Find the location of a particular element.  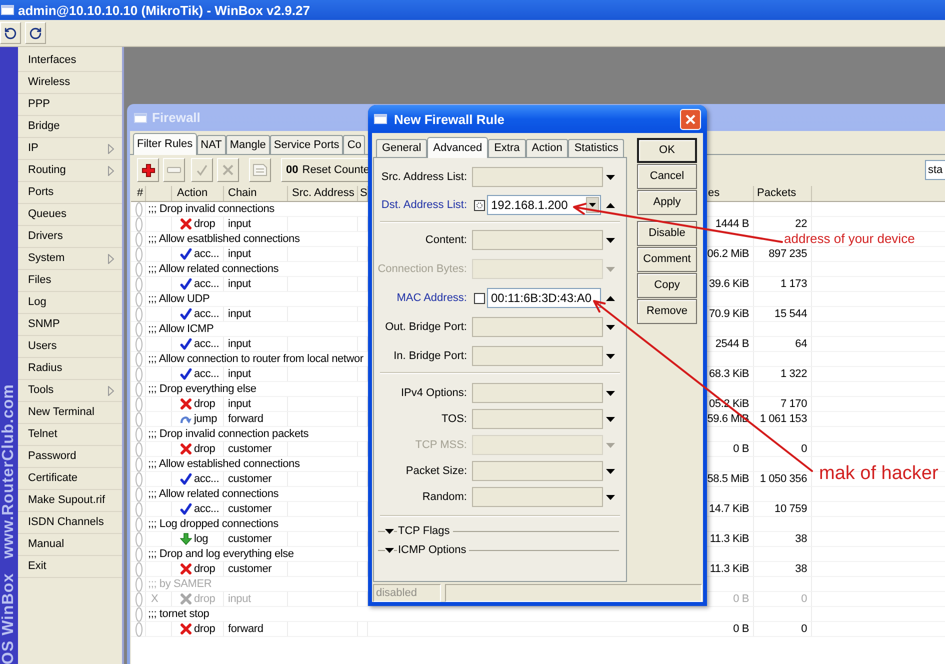

bytes-text: 2544 B is located at coordinates (732, 344).